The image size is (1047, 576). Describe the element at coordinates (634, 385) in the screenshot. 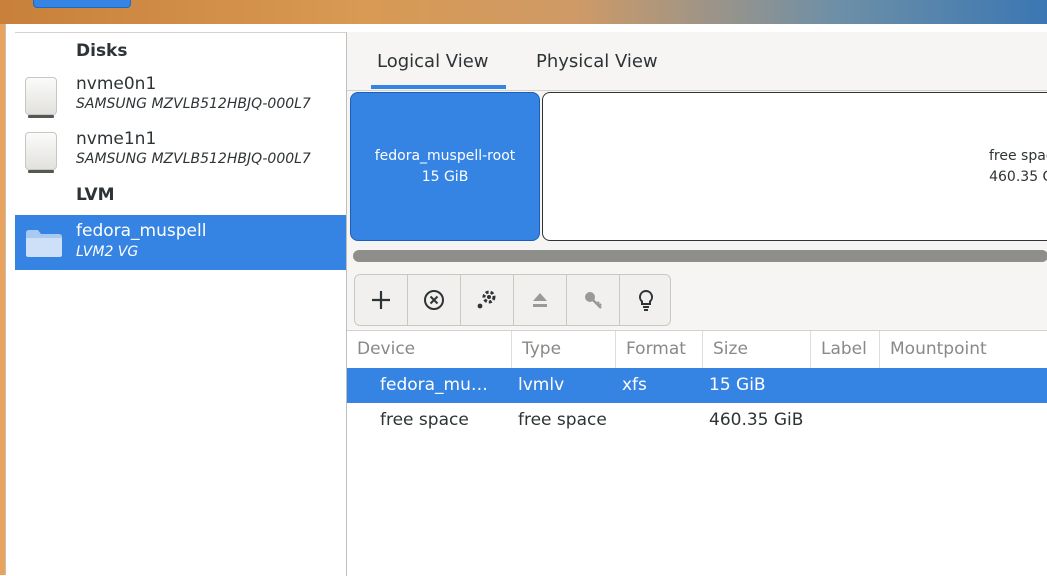

I see `cell-format: xfs` at that location.